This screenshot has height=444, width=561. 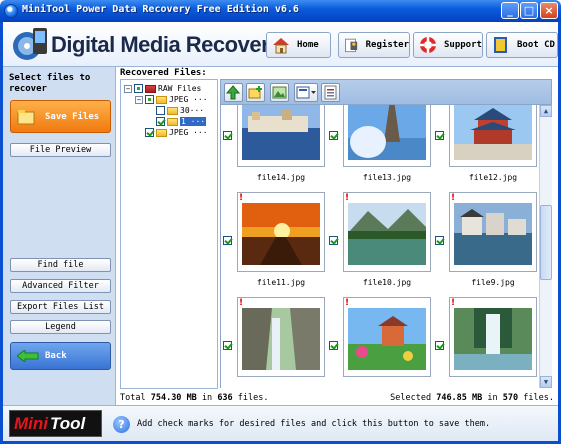 I want to click on home-button: Home, so click(x=298, y=45).